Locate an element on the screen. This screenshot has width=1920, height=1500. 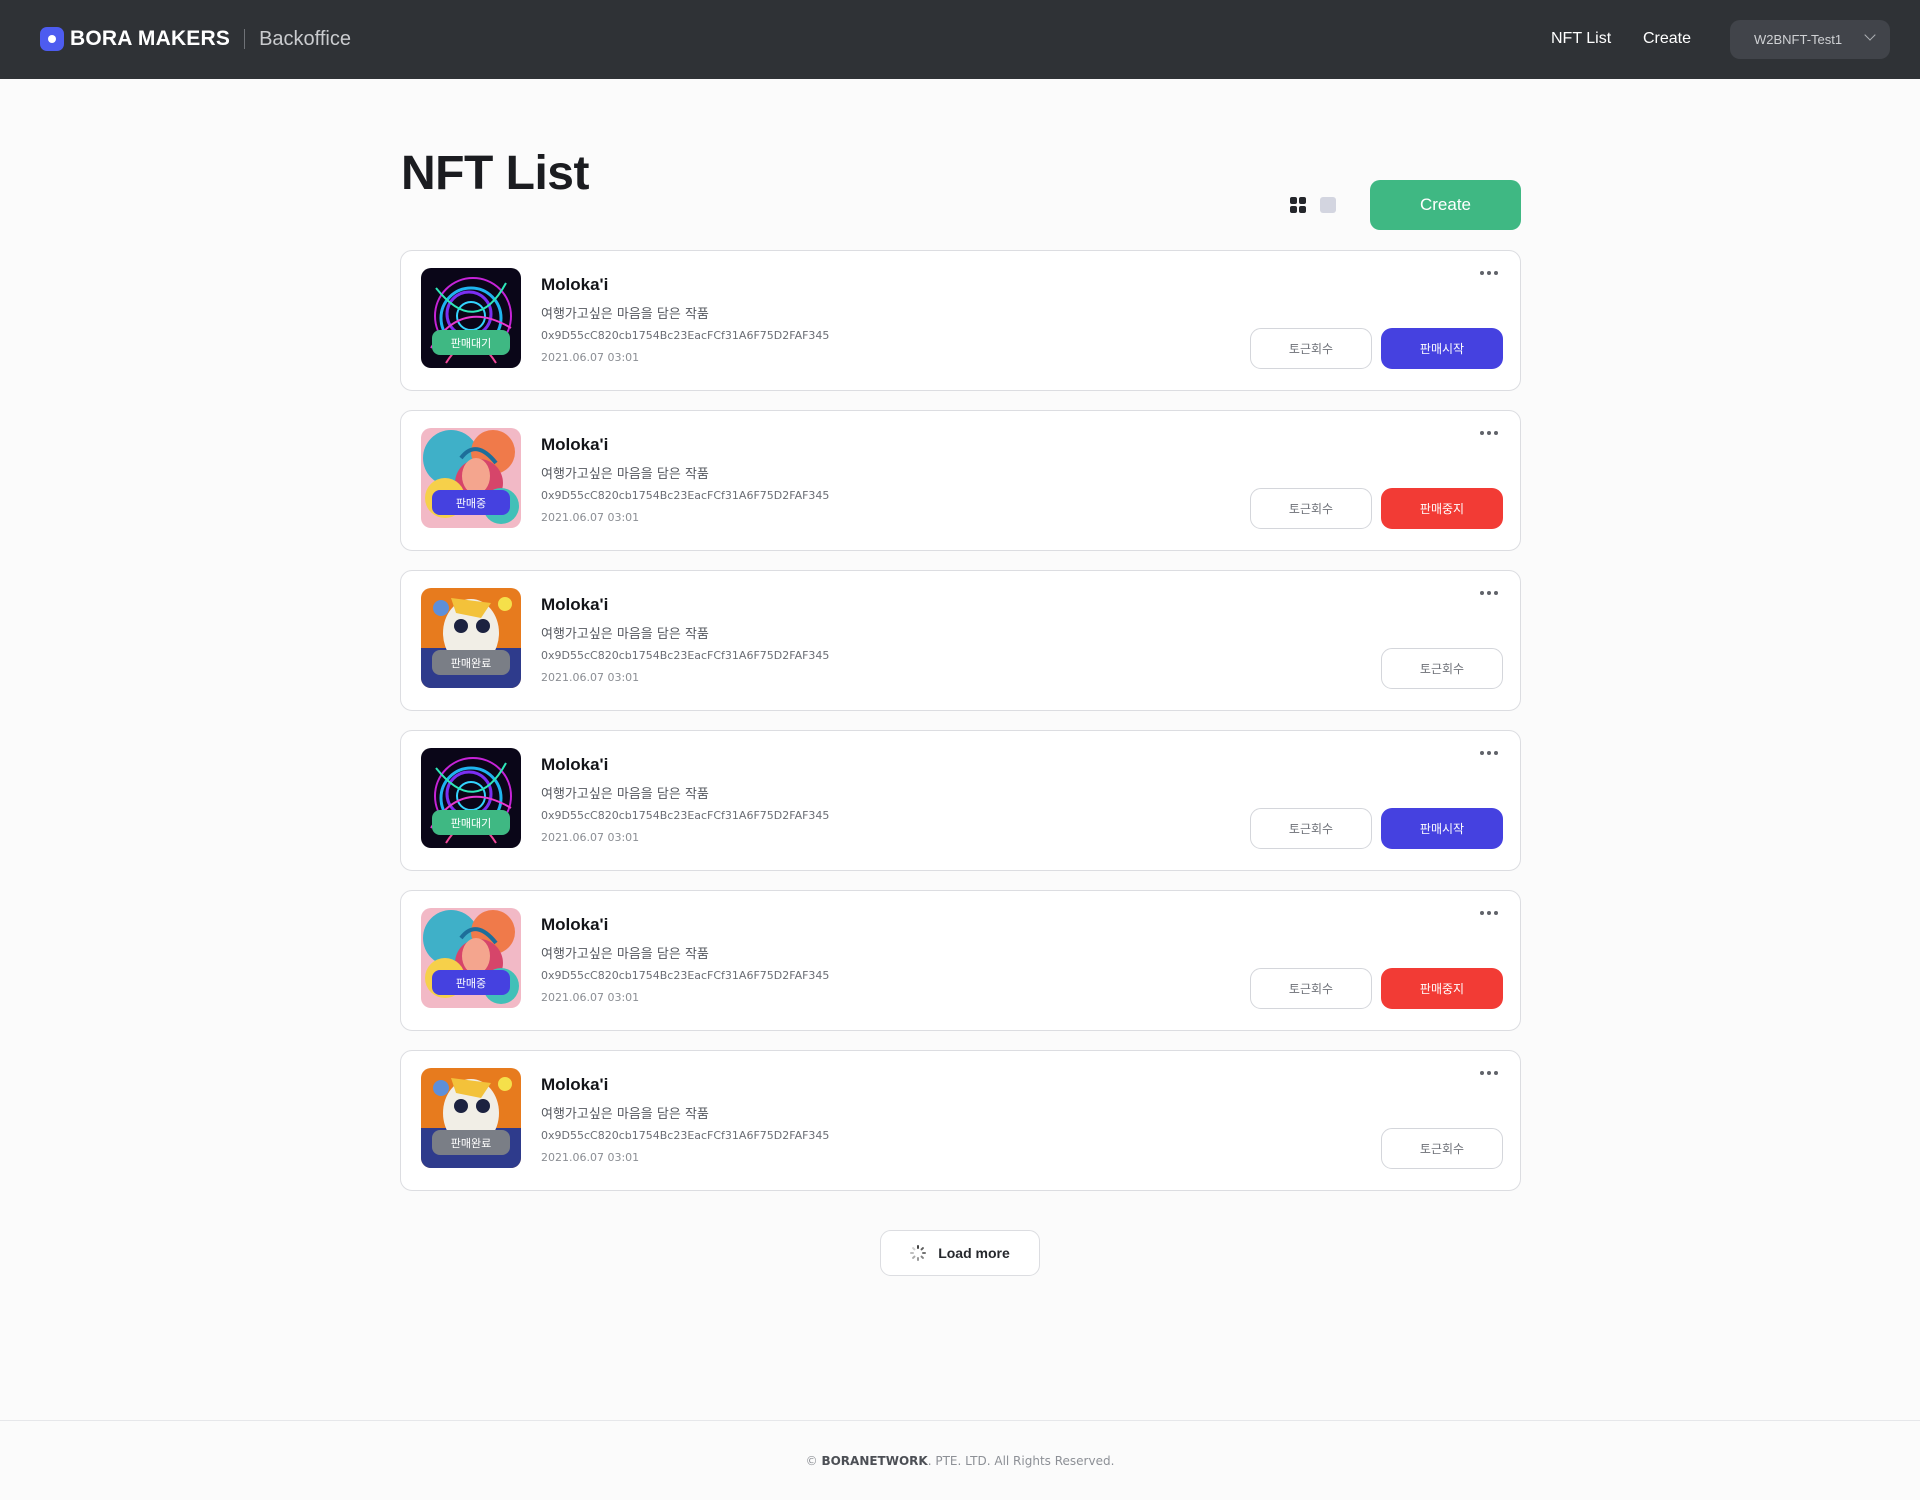
account-dropdown: W2BNFT-Test1 is located at coordinates (1810, 39).